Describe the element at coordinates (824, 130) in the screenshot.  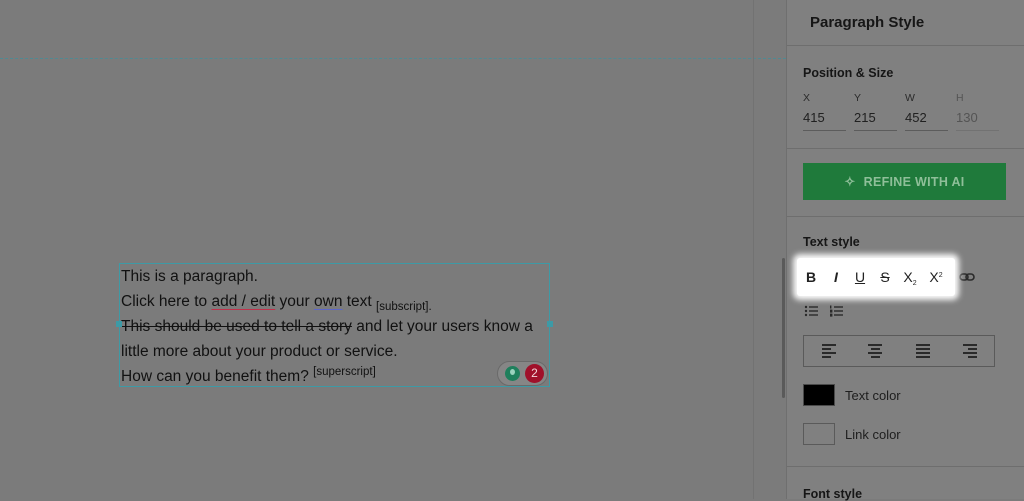
I see `x-input-underline` at that location.